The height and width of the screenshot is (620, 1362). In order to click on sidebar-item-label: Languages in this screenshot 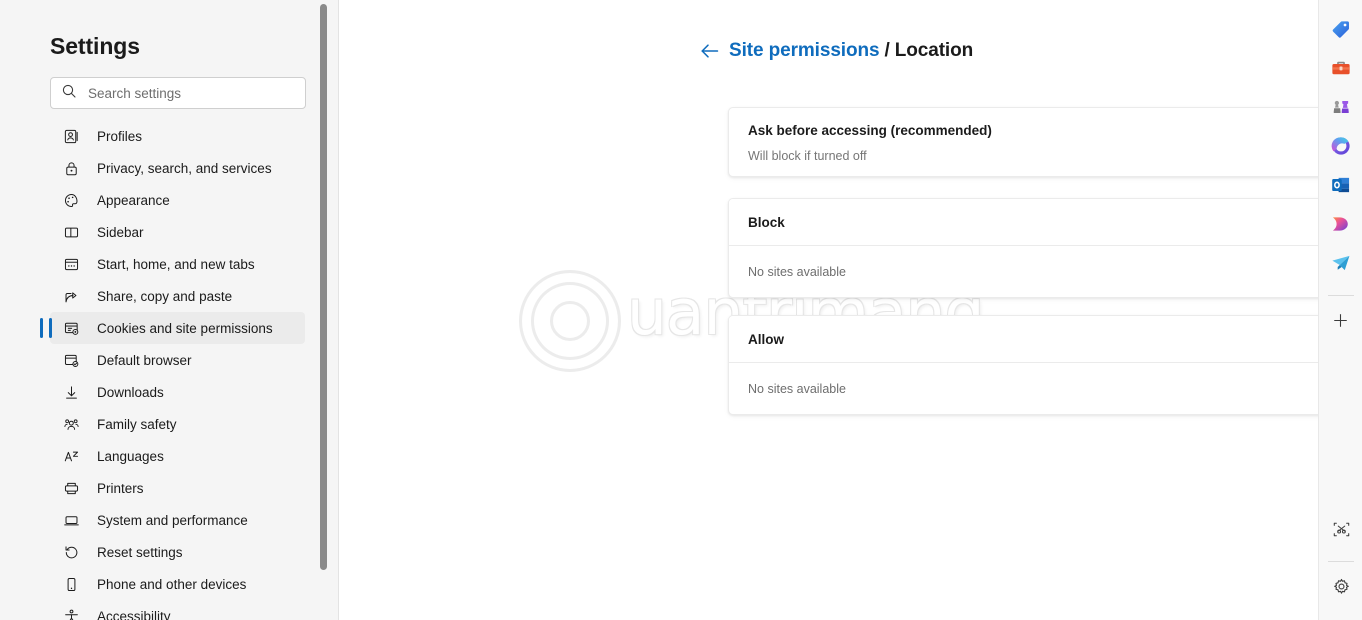, I will do `click(130, 456)`.